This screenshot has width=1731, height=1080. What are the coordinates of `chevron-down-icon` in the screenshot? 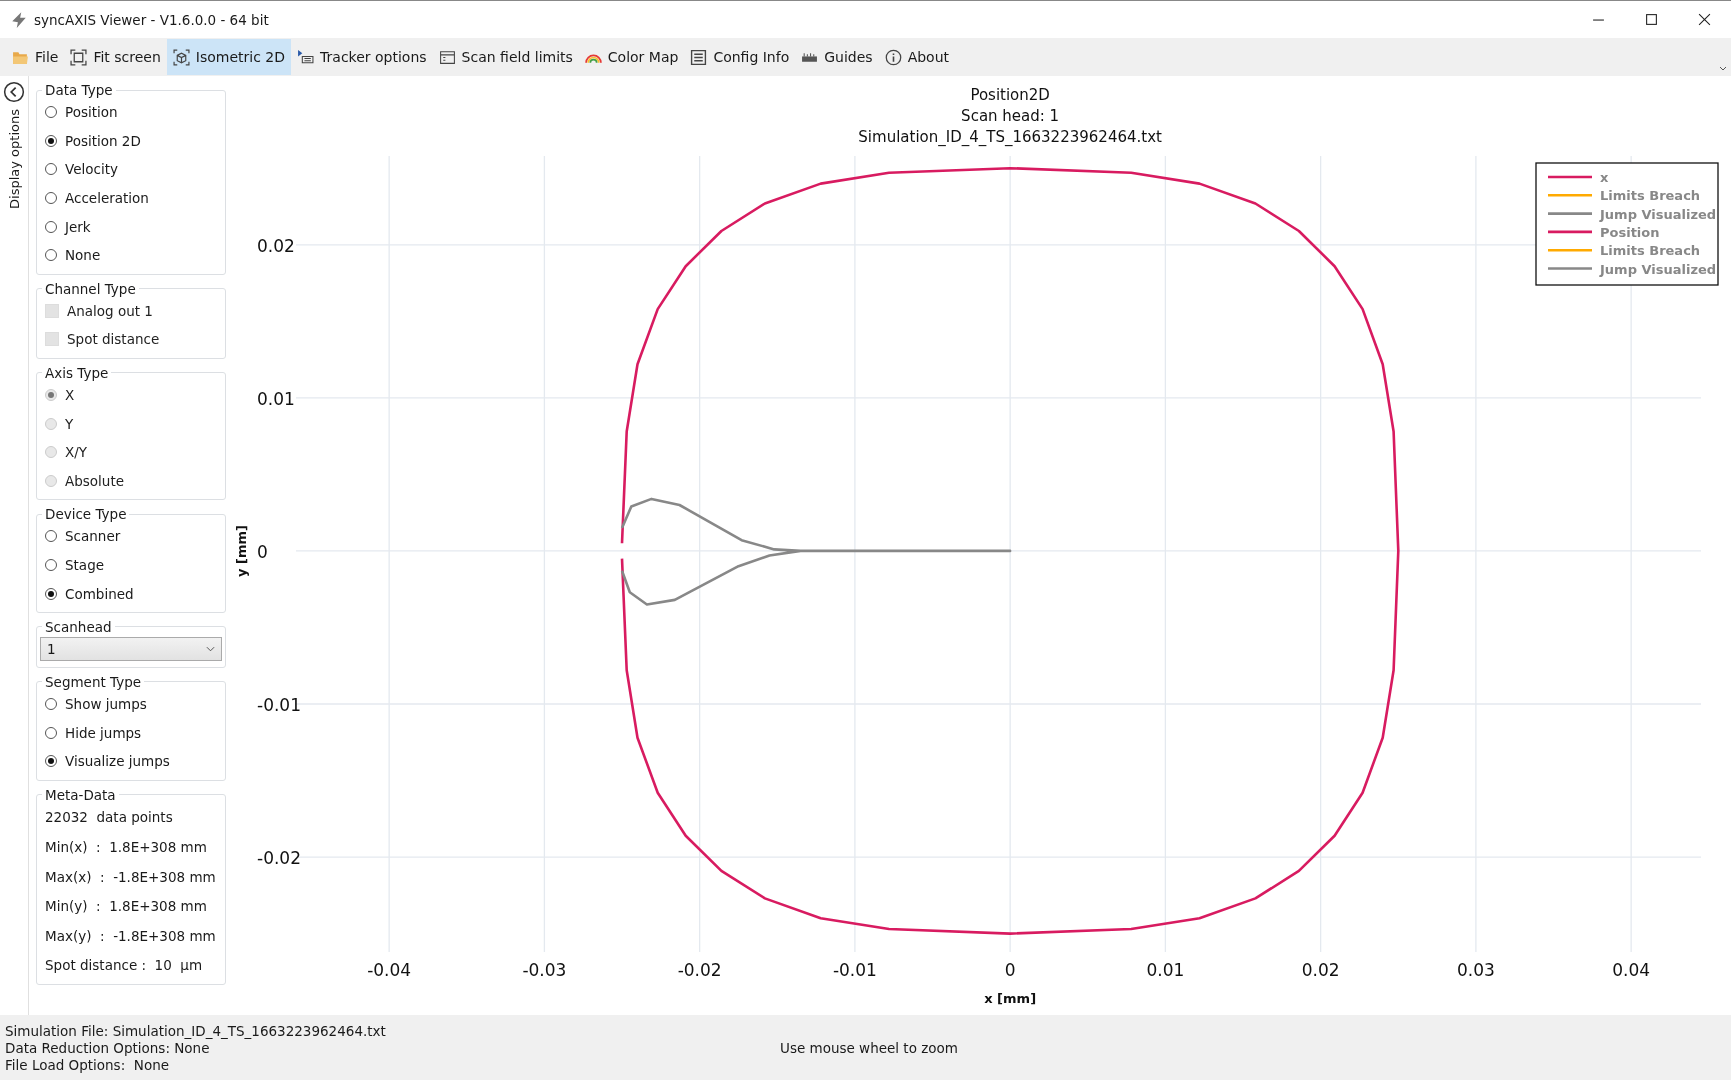 It's located at (210, 648).